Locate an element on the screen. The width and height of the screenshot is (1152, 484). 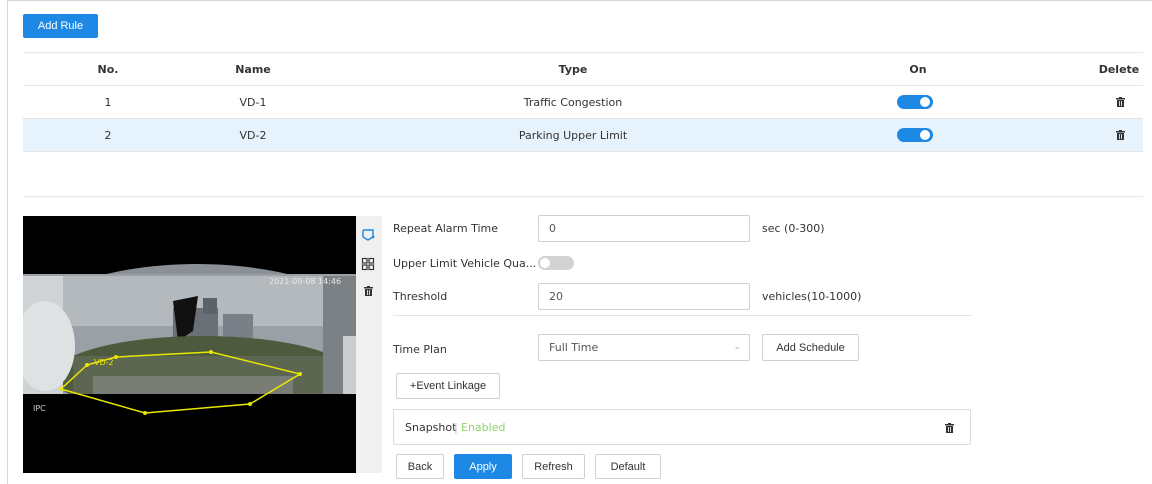
drawing-toolbar is located at coordinates (369, 344).